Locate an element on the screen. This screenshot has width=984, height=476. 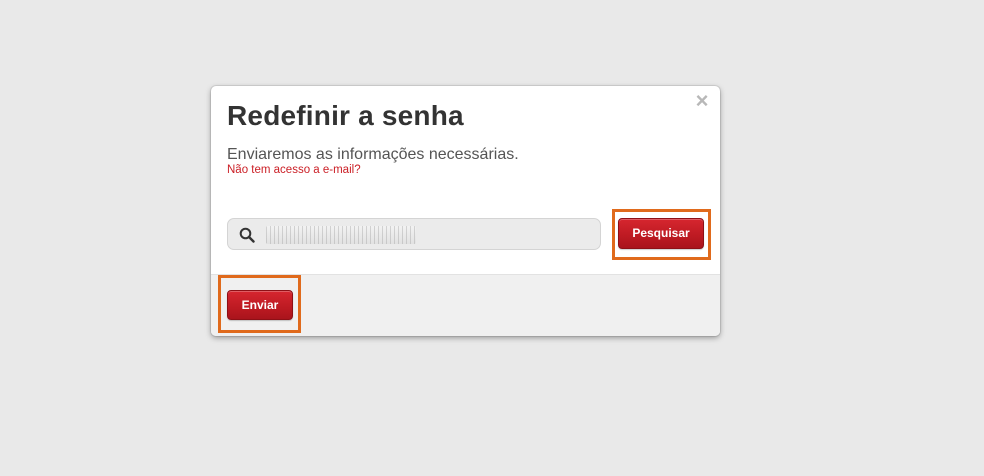
dialog-footer: Enviar is located at coordinates (465, 305).